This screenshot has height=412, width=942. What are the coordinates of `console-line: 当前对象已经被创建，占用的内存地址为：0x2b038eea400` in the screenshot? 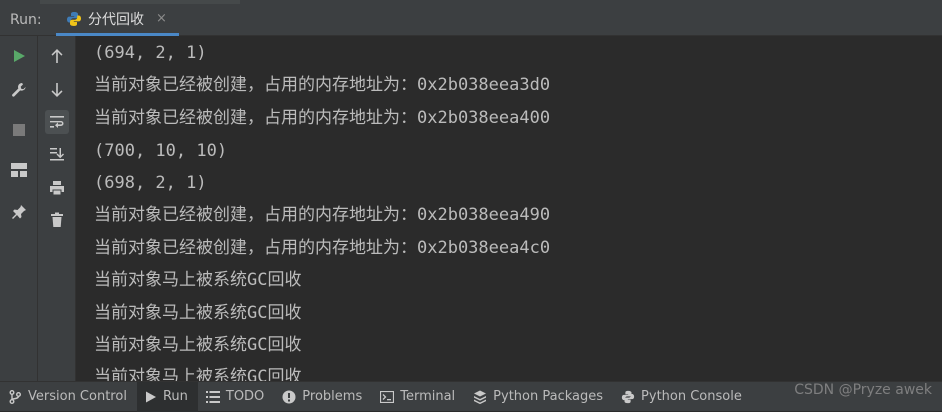 It's located at (322, 118).